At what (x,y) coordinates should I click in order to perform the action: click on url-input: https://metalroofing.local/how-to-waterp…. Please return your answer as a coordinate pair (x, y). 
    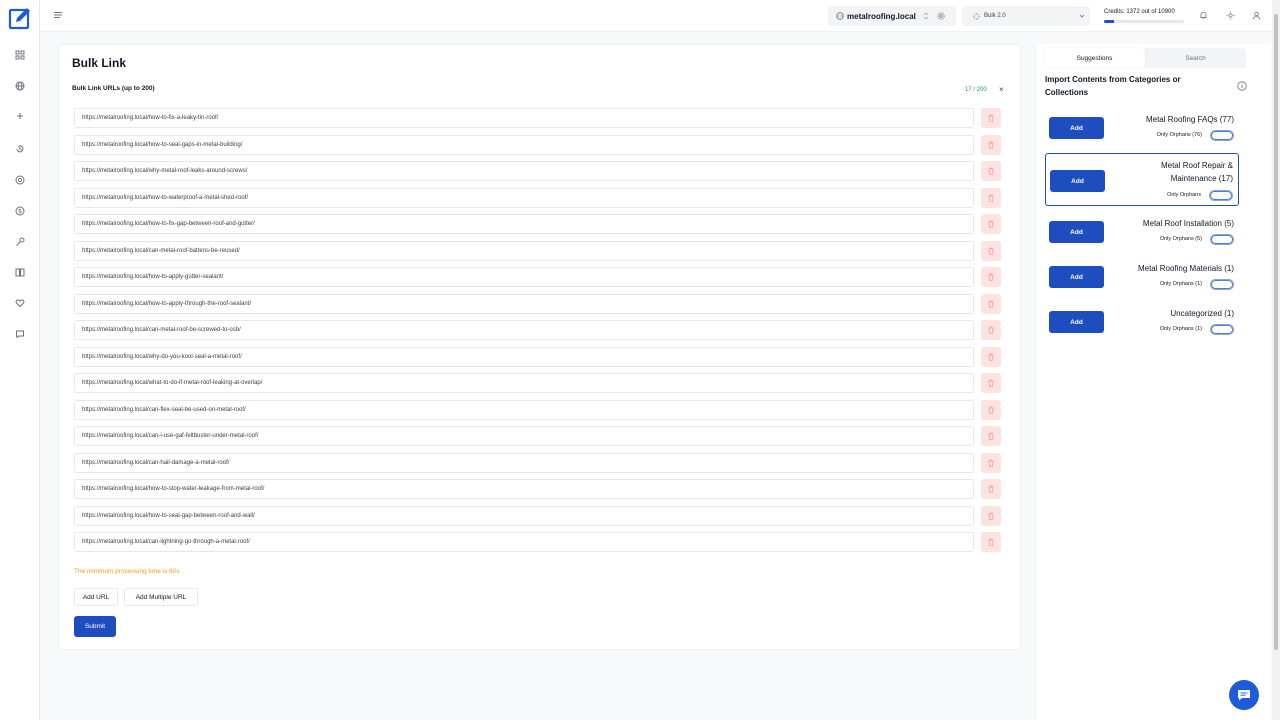
    Looking at the image, I should click on (524, 197).